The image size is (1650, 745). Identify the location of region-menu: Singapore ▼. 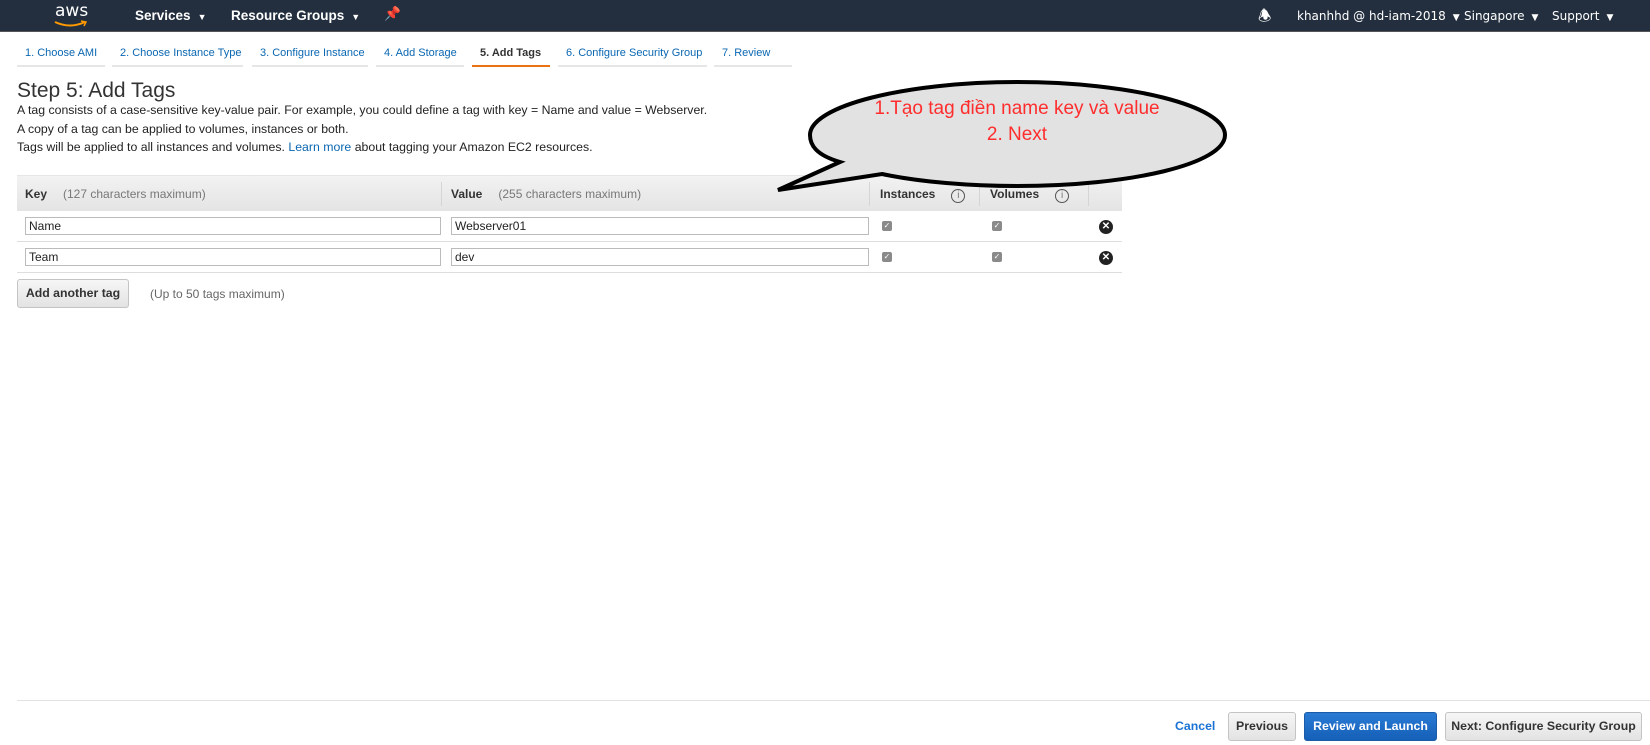
(1501, 16).